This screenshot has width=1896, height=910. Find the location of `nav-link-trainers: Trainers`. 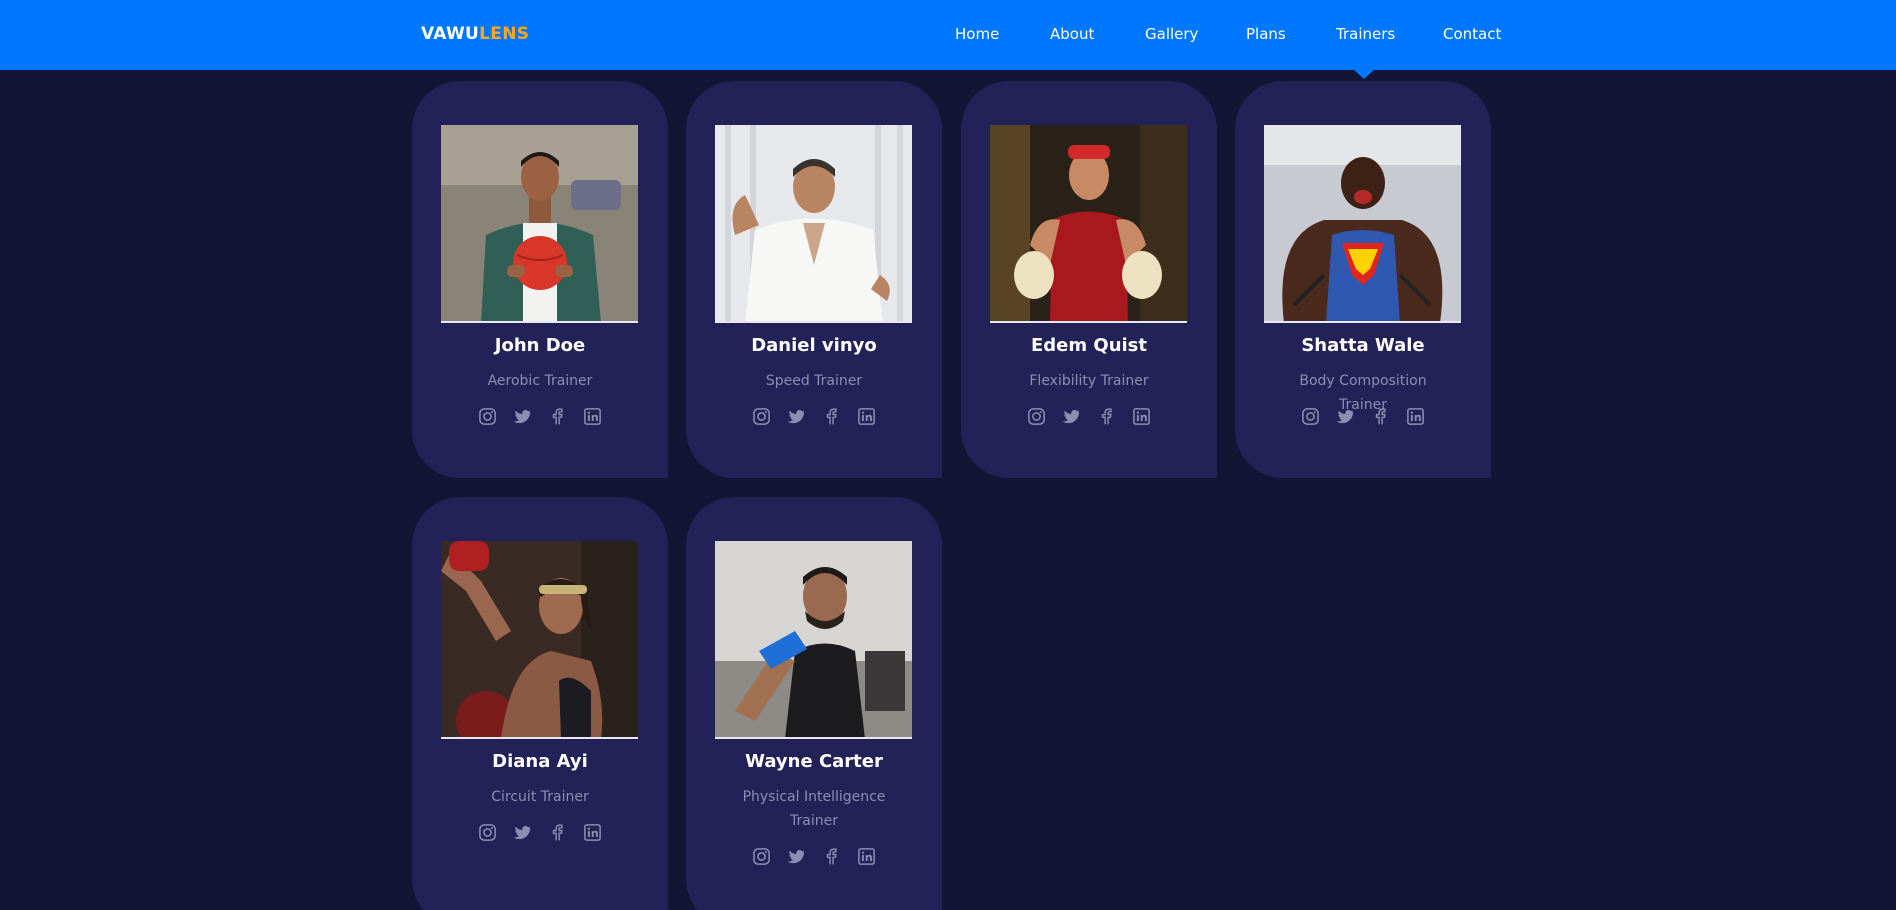

nav-link-trainers: Trainers is located at coordinates (1365, 34).